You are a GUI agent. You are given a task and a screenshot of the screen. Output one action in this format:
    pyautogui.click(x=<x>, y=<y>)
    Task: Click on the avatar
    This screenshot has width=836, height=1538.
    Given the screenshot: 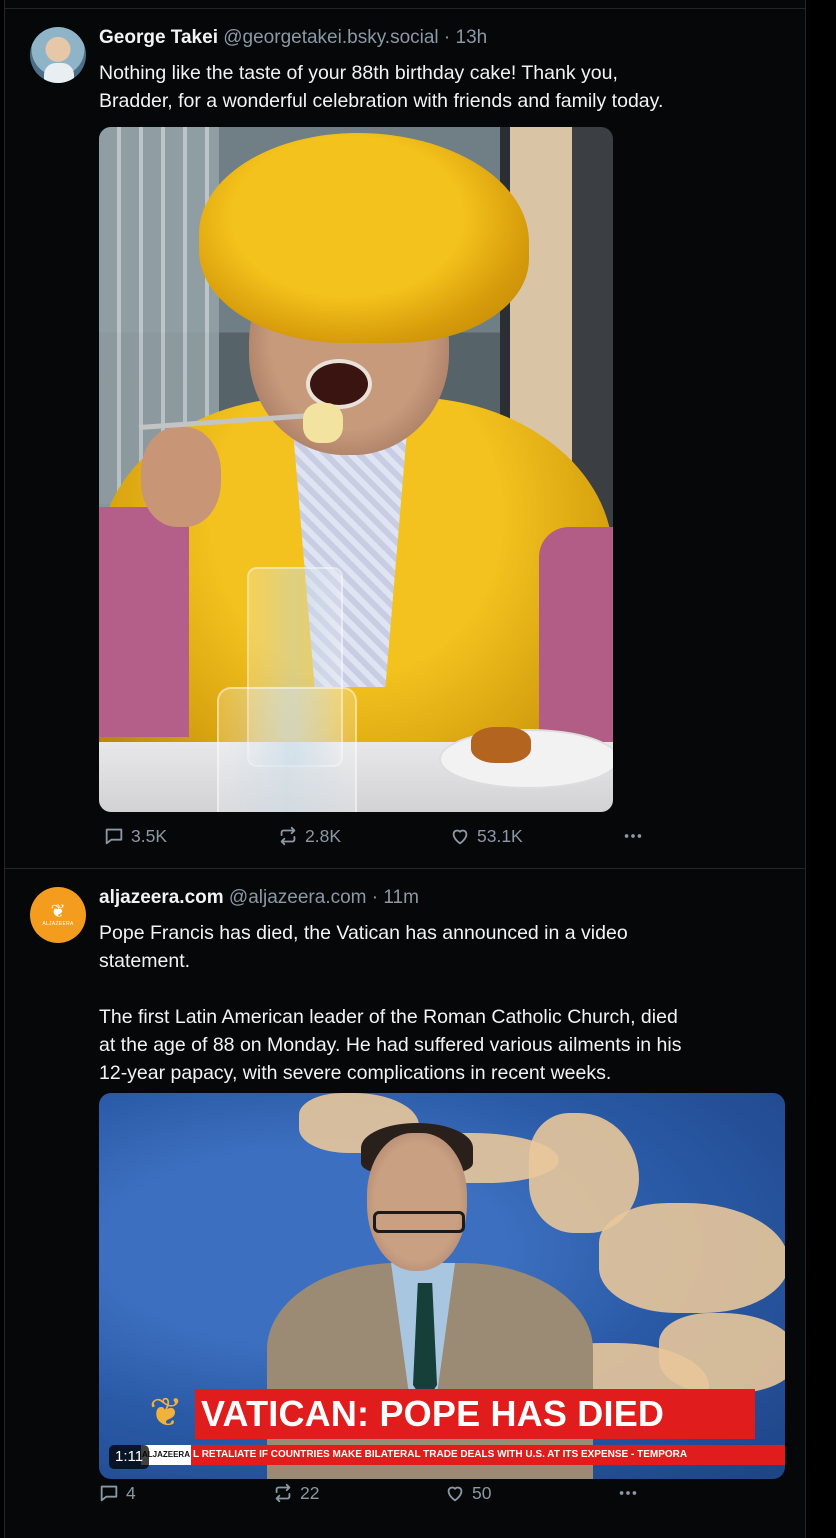 What is the action you would take?
    pyautogui.click(x=58, y=55)
    